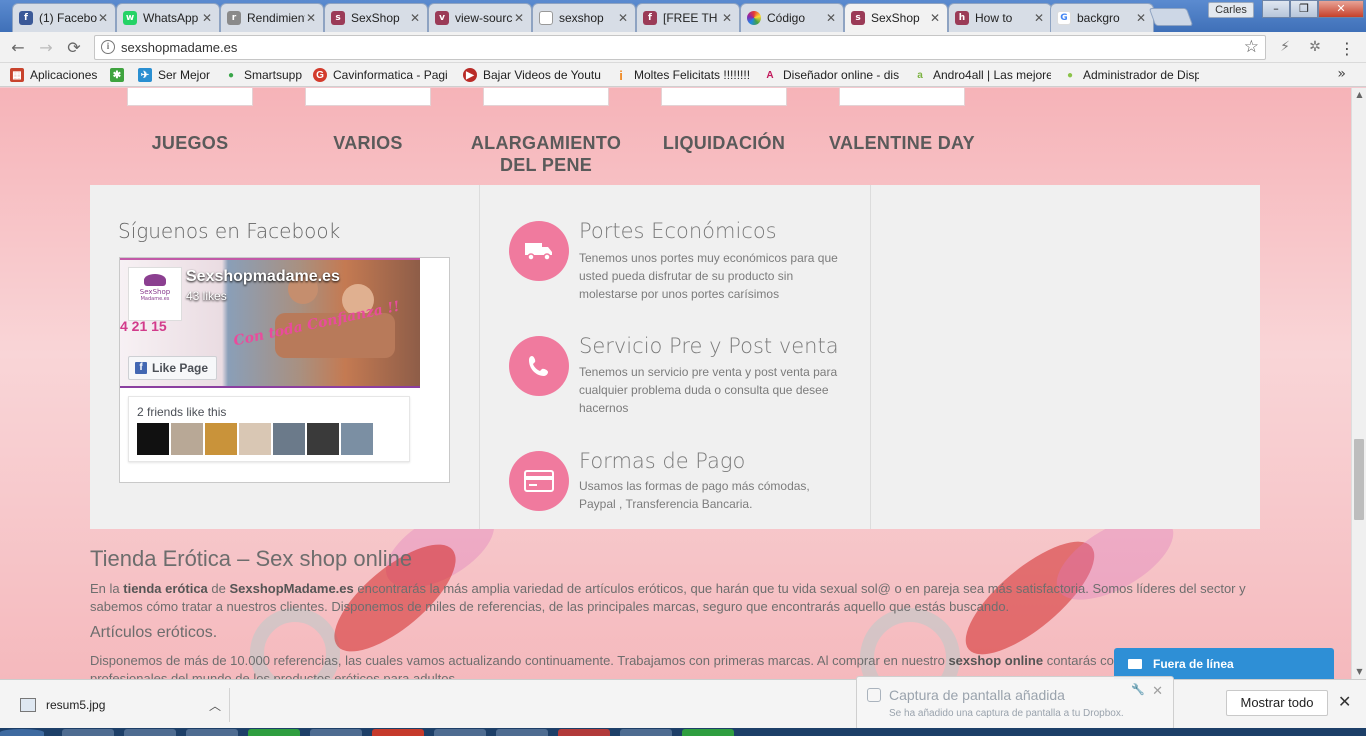 Image resolution: width=1366 pixels, height=736 pixels. Describe the element at coordinates (1138, 689) in the screenshot. I see `settings-icon: 🔧` at that location.